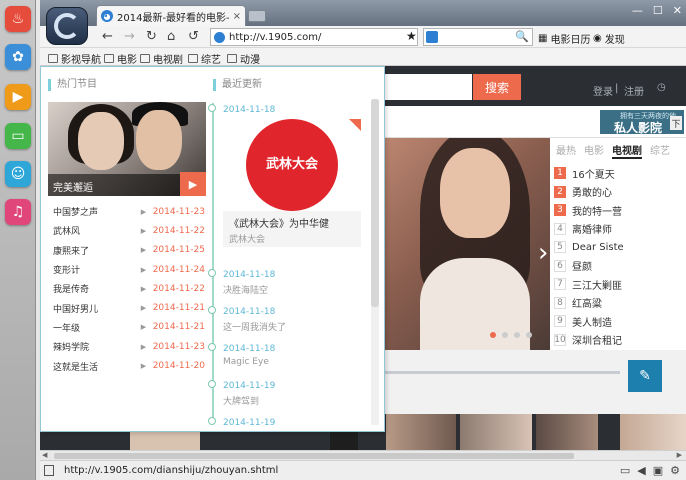  I want to click on bear-app-icon: ☺, so click(18, 174).